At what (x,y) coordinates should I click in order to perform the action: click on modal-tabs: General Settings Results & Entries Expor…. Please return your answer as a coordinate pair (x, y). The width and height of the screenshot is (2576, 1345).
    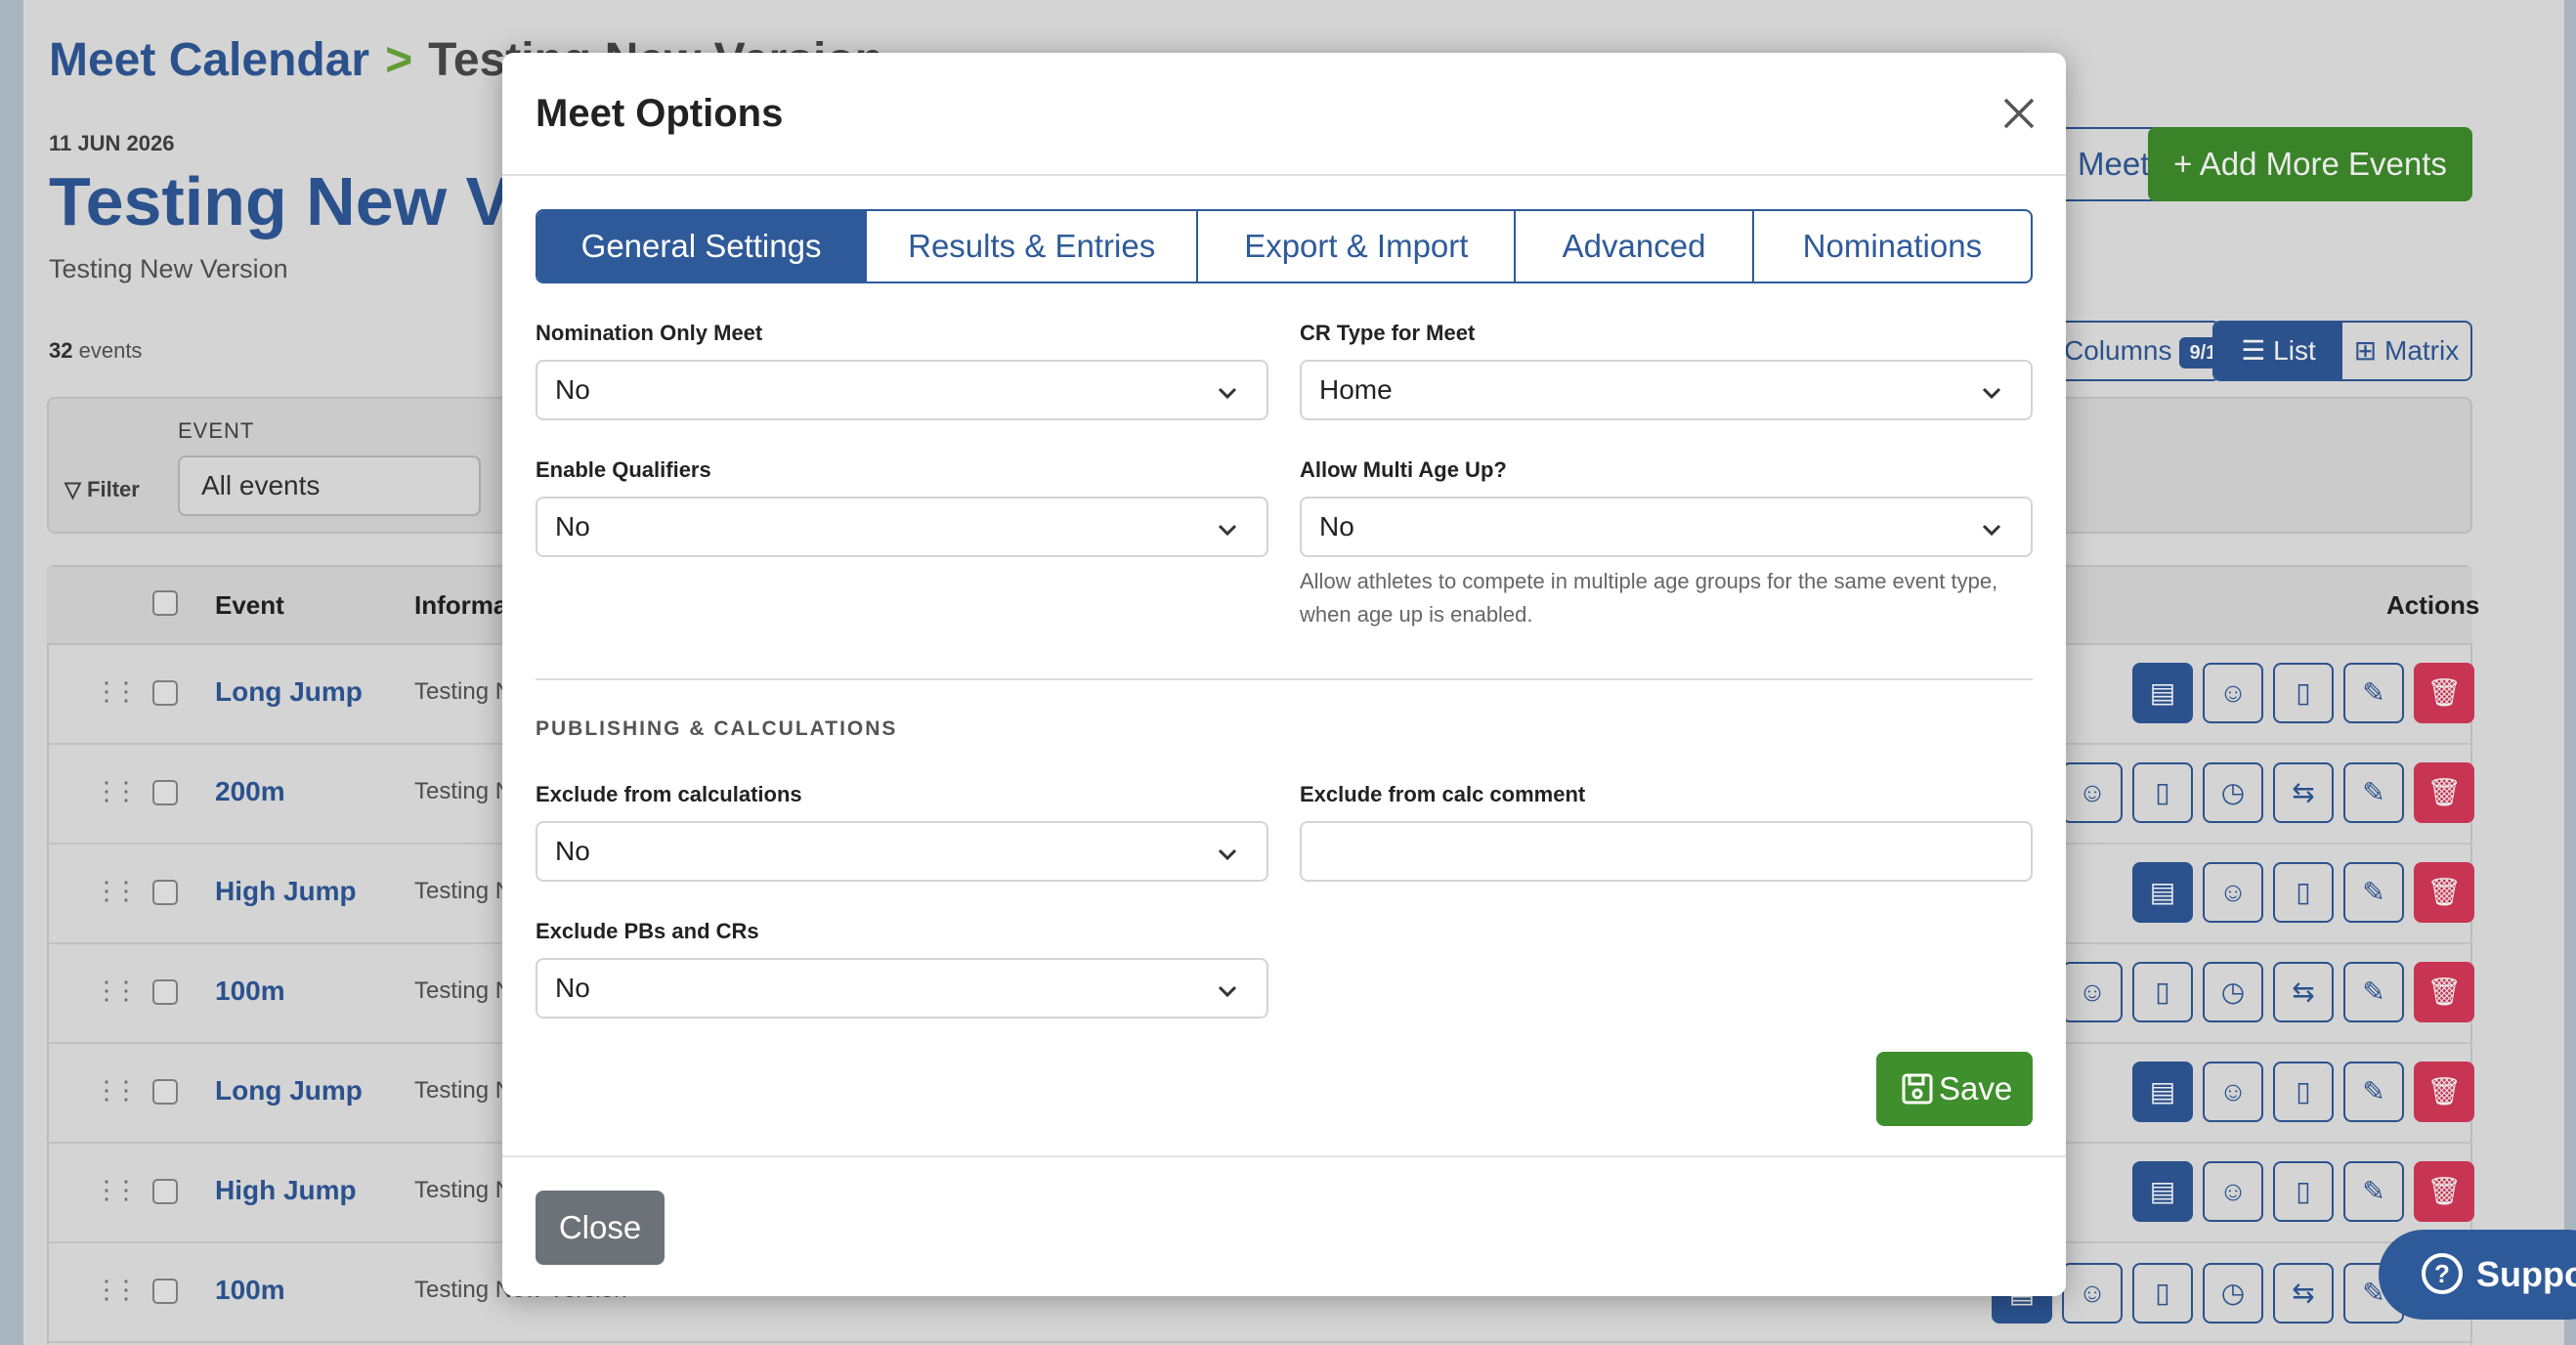
    Looking at the image, I should click on (1285, 246).